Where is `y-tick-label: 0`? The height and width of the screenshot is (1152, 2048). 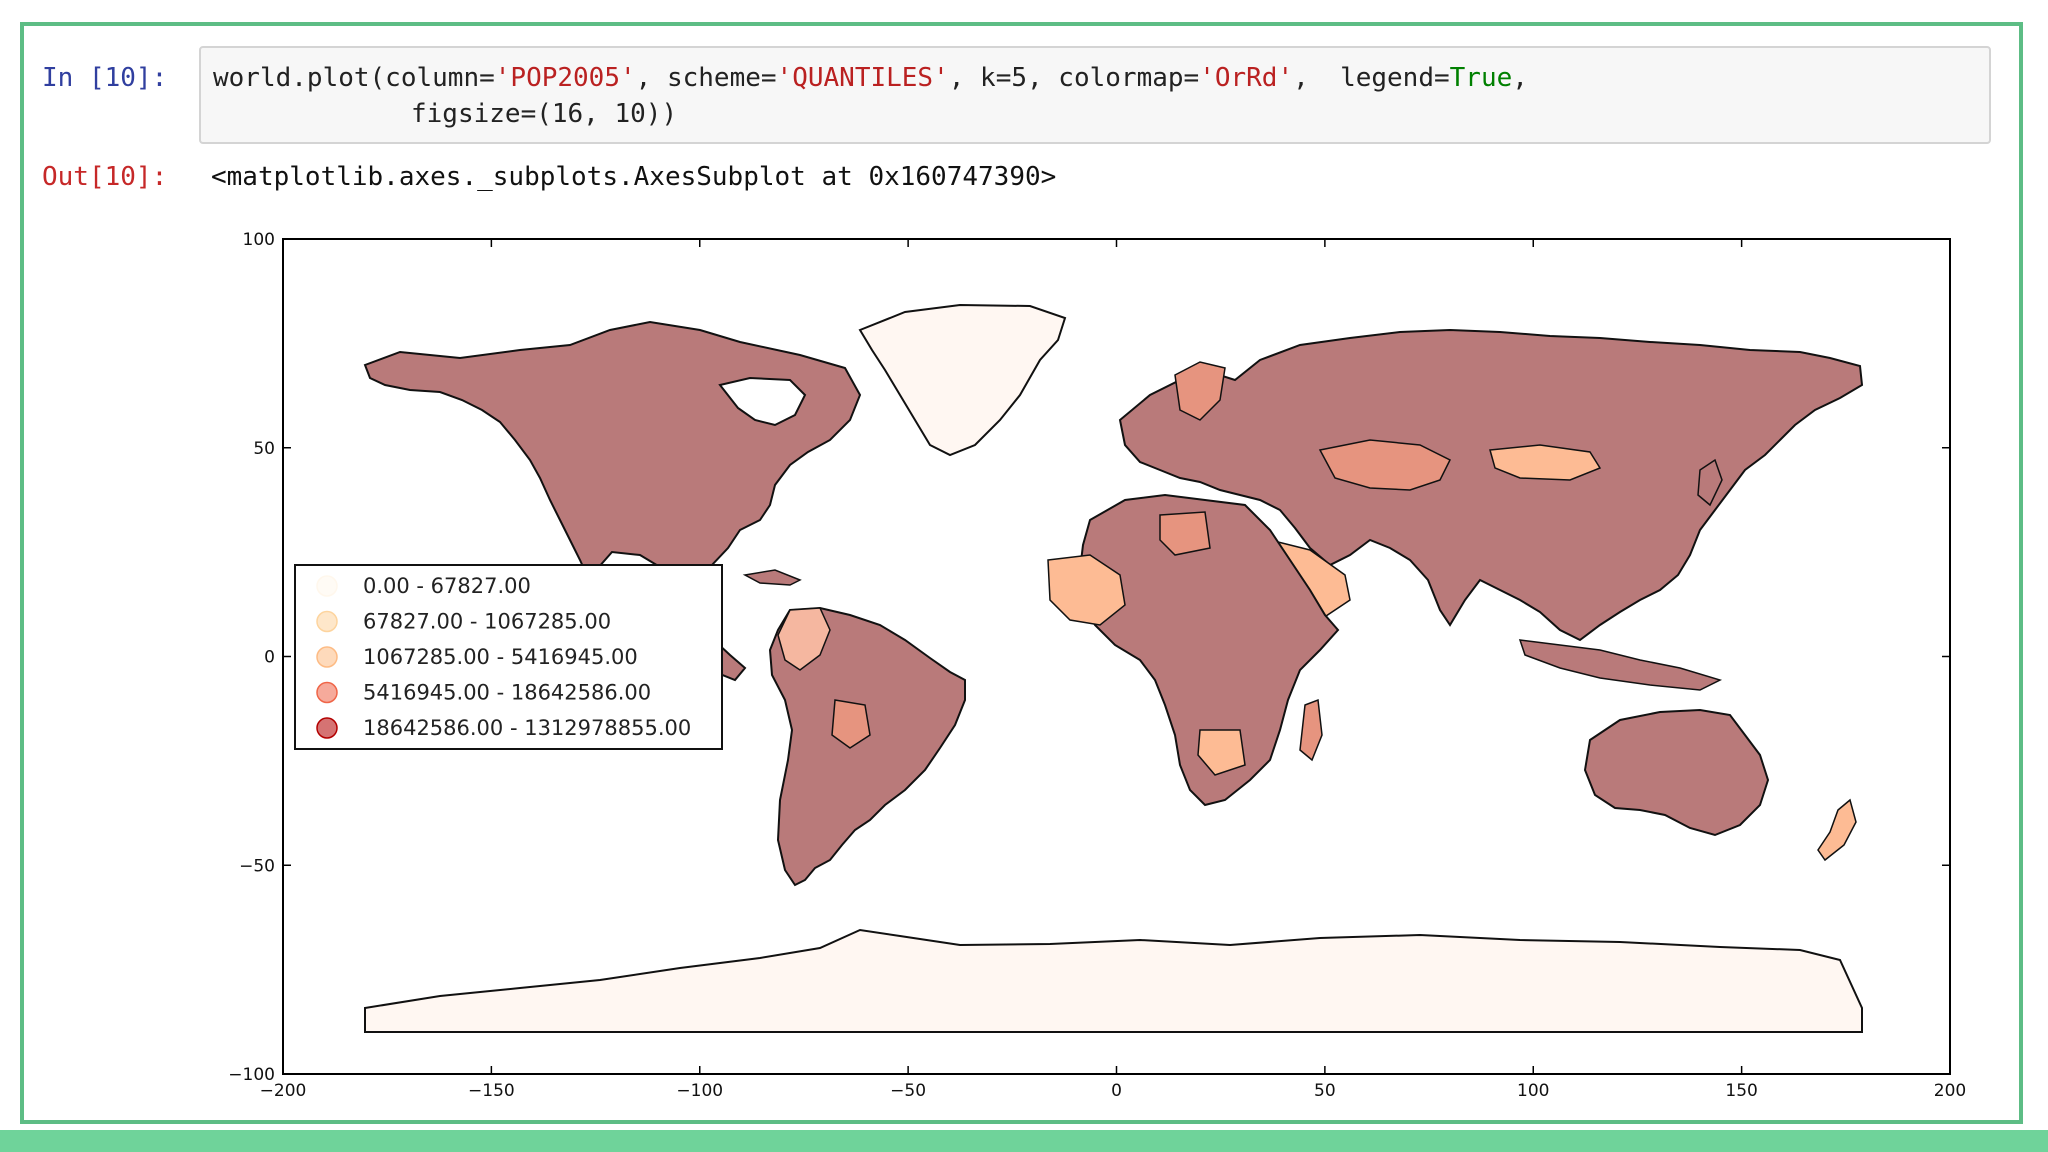
y-tick-label: 0 is located at coordinates (269, 658).